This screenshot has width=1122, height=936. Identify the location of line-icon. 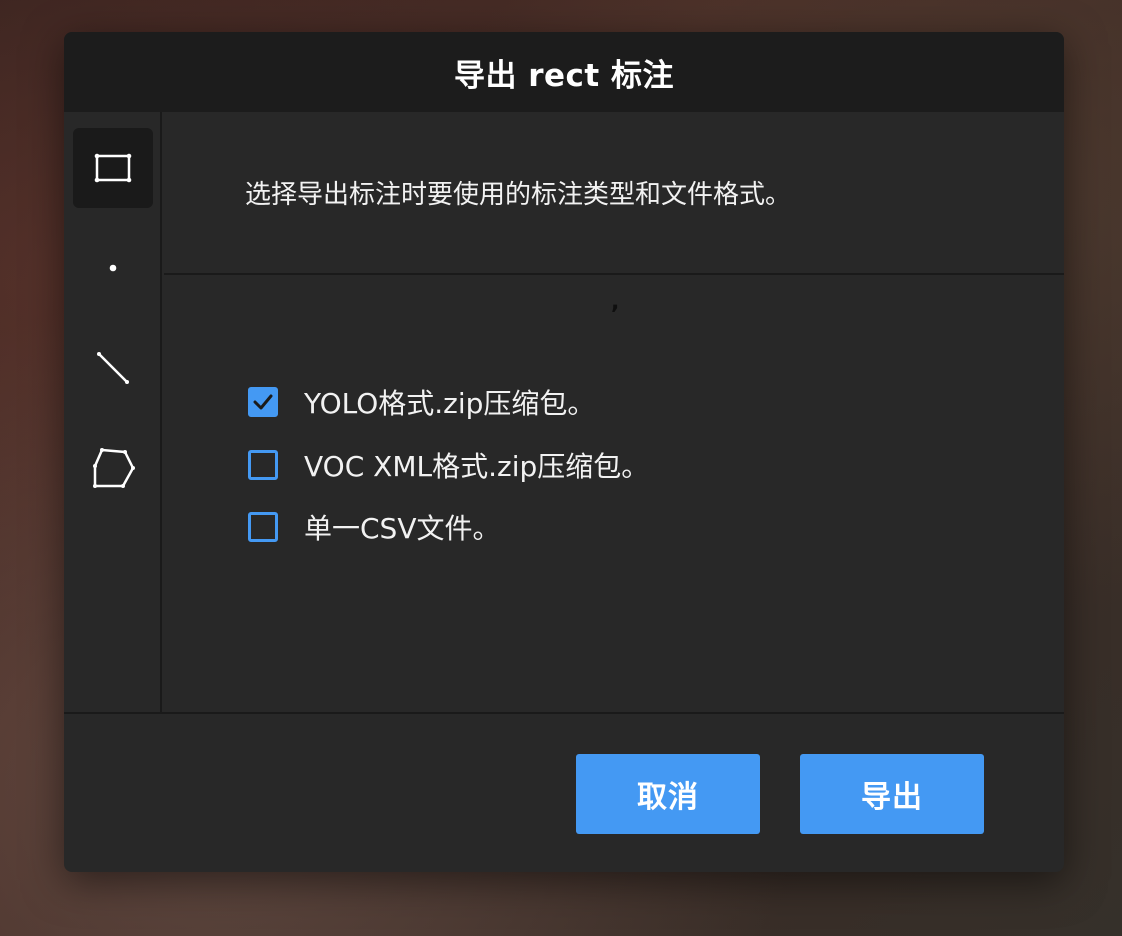
(113, 368).